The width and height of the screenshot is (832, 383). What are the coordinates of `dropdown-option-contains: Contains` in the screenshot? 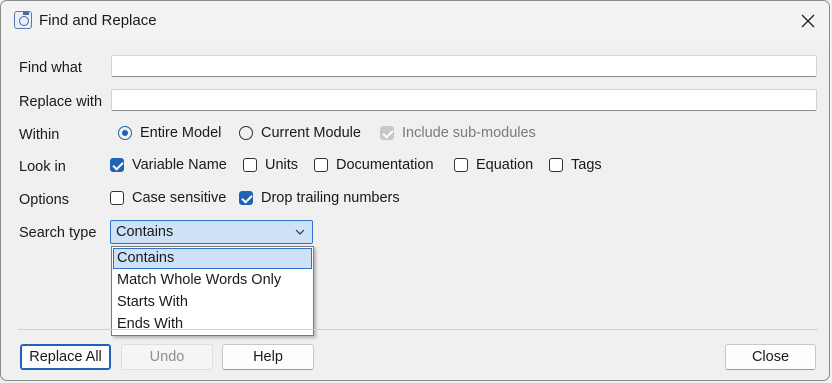 It's located at (212, 258).